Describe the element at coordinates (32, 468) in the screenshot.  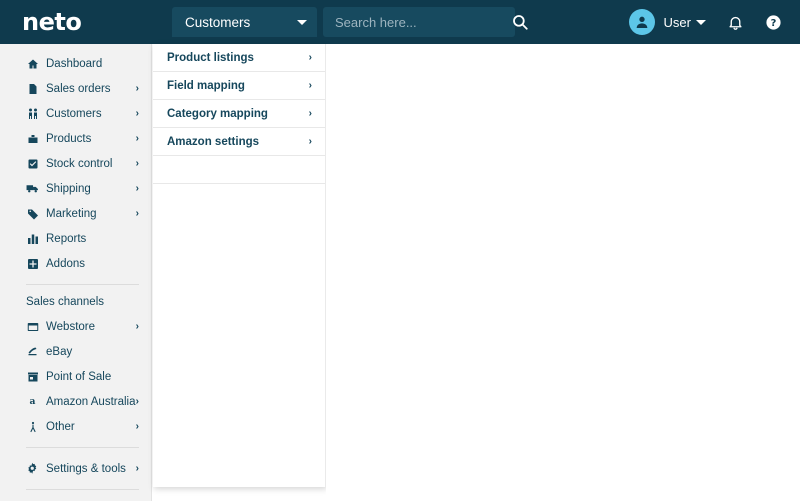
I see `gear-icon` at that location.